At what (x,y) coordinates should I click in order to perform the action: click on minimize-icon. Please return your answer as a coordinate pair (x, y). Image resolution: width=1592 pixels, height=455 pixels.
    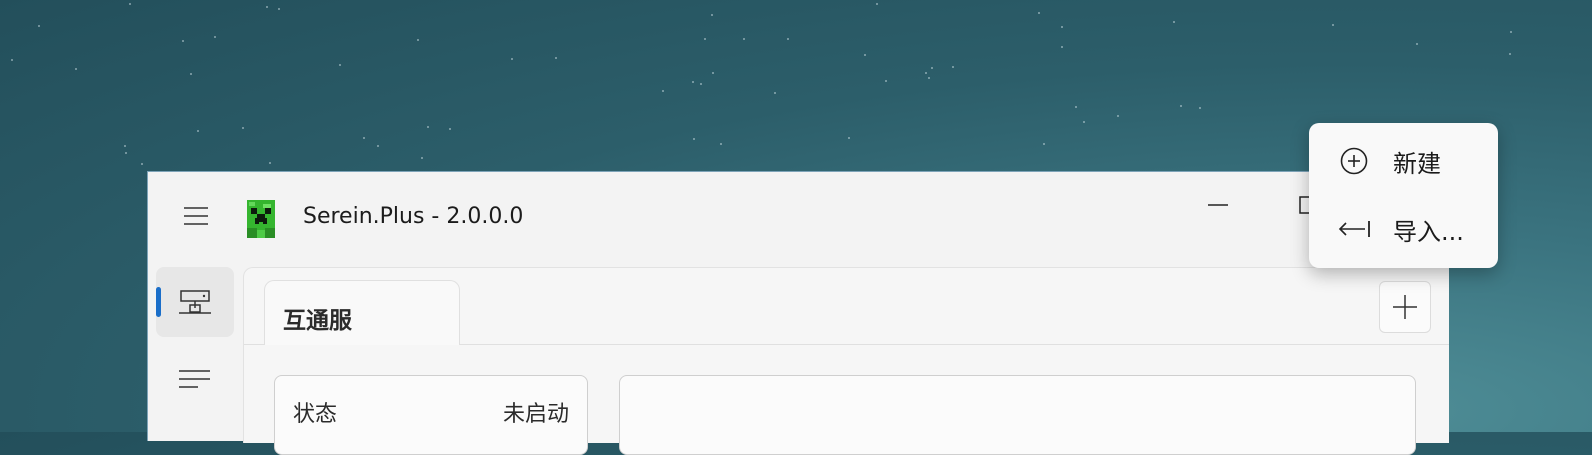
    Looking at the image, I should click on (1218, 205).